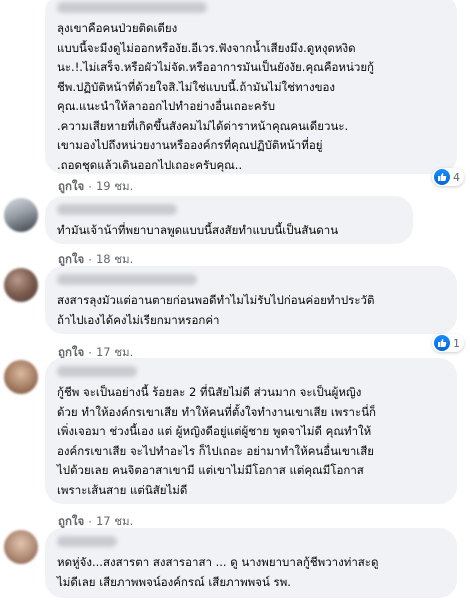 Image resolution: width=470 pixels, height=605 pixels. Describe the element at coordinates (456, 343) in the screenshot. I see `reaction-number: 1` at that location.